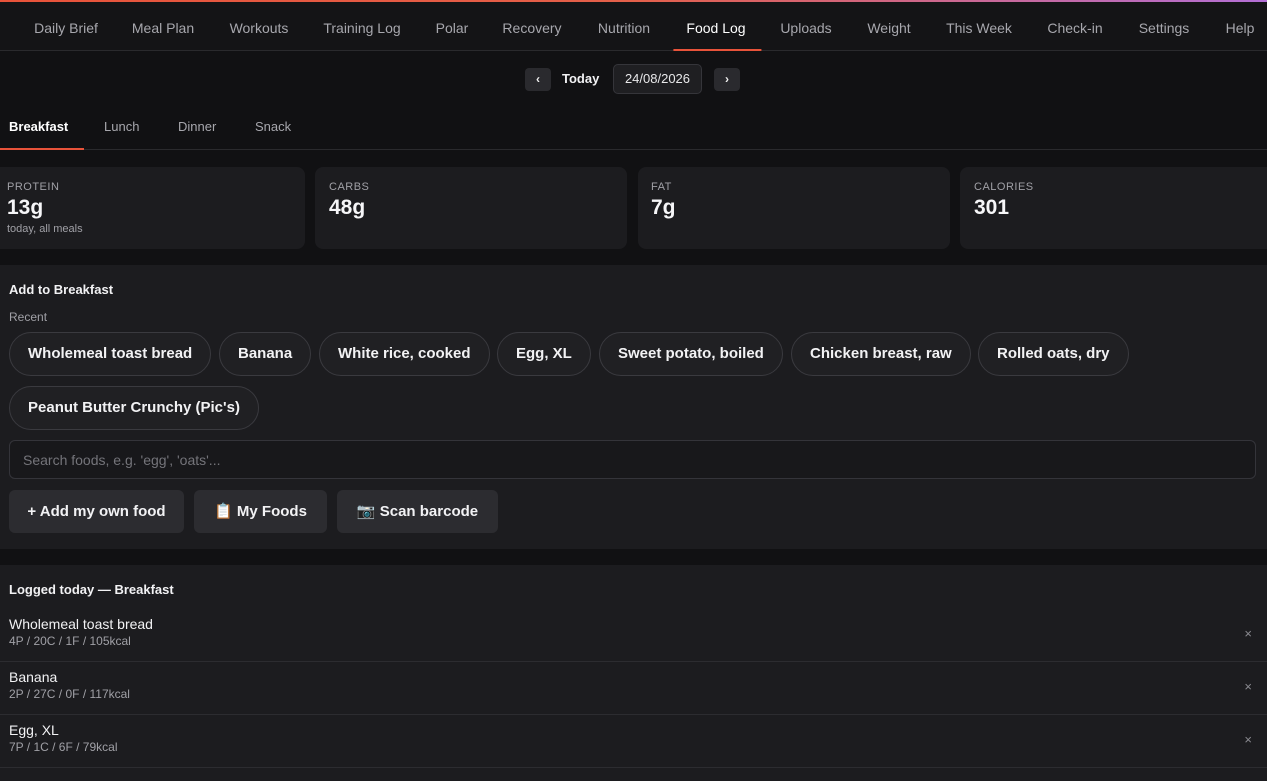 This screenshot has height=781, width=1267. Describe the element at coordinates (663, 207) in the screenshot. I see `stat-value: 7g` at that location.